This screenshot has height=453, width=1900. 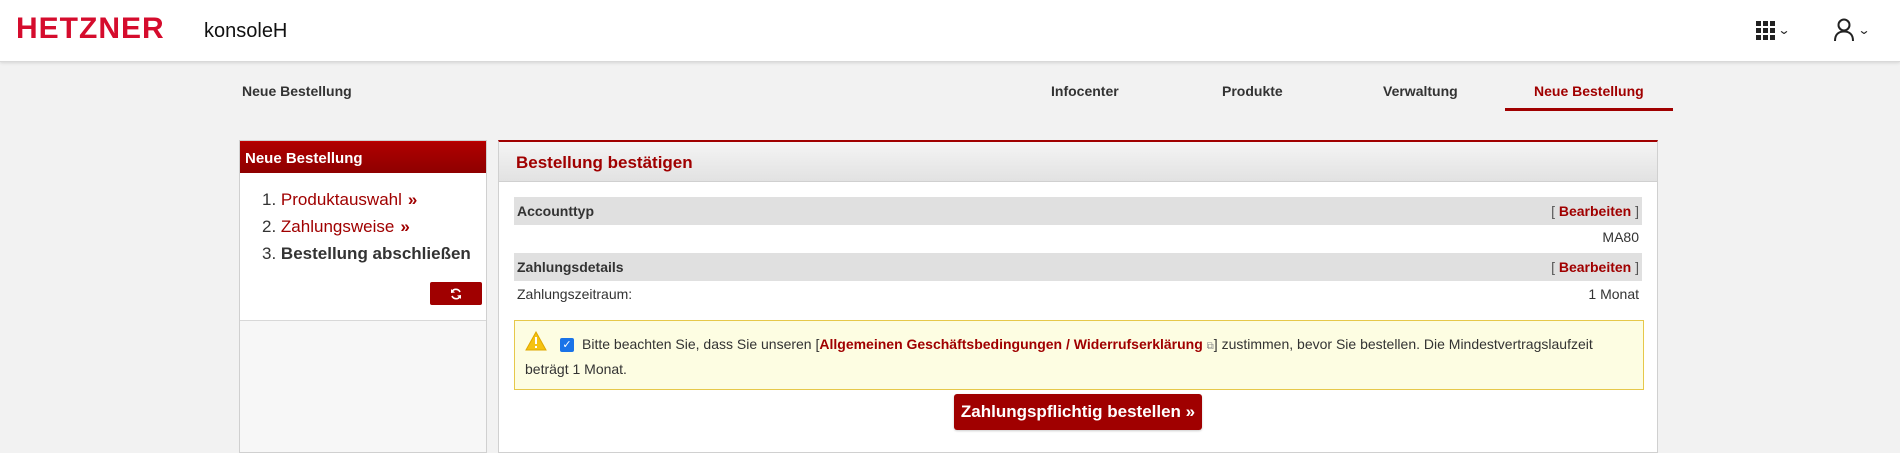 I want to click on edit-zahlungsdetails-link: Bearbeiten, so click(x=1595, y=267).